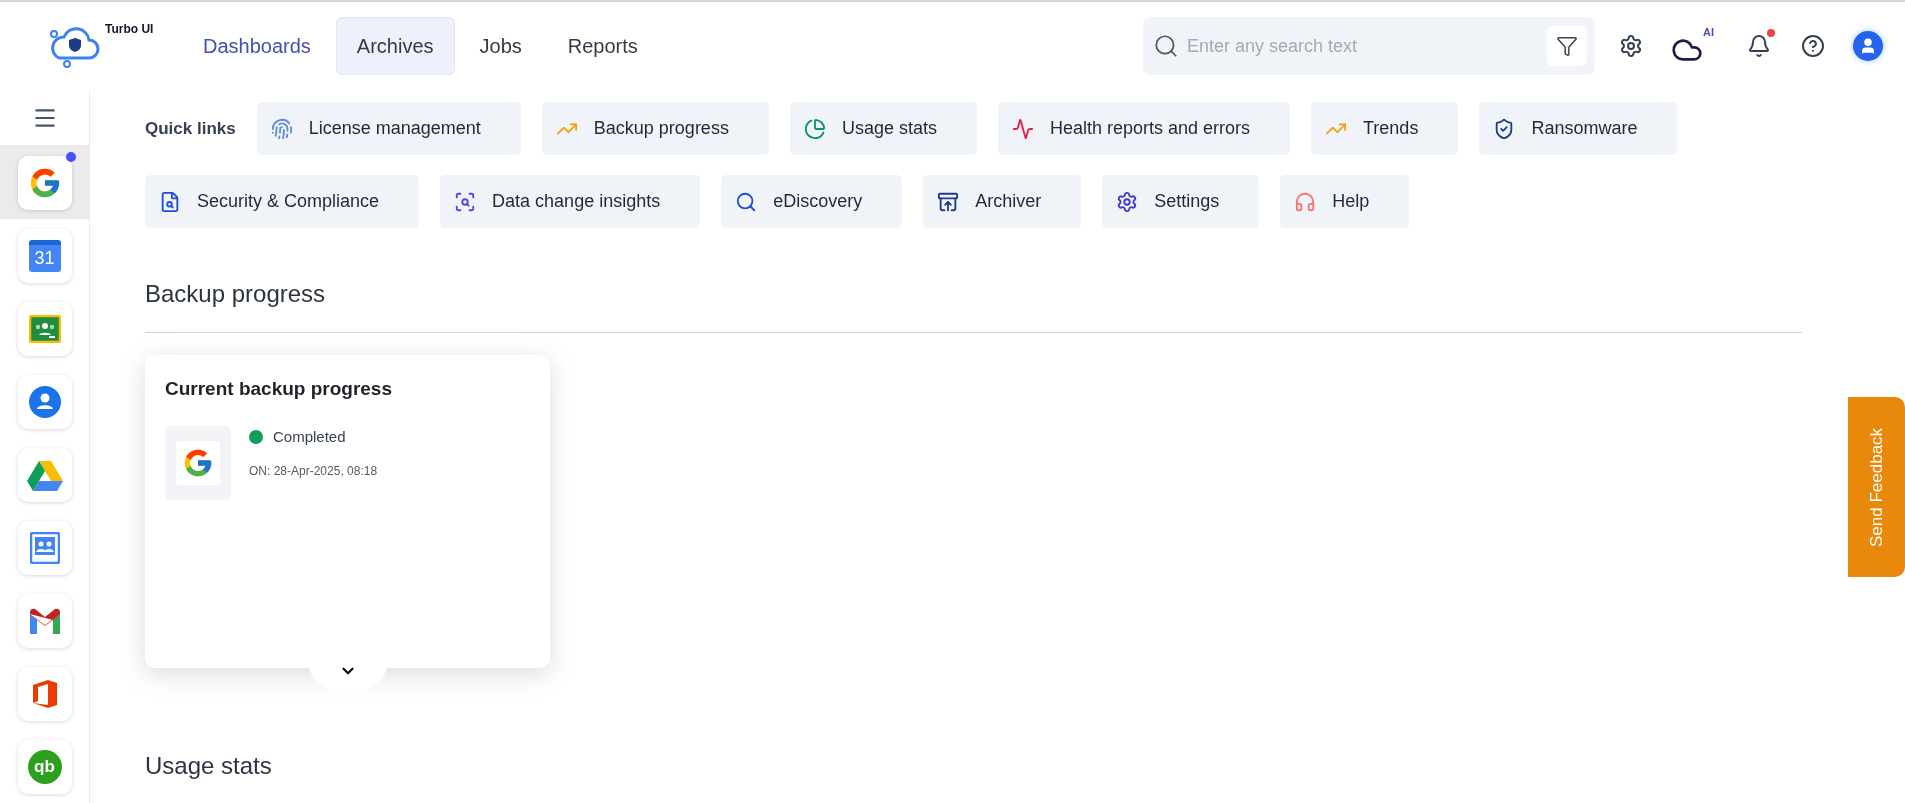 The image size is (1905, 803). What do you see at coordinates (948, 201) in the screenshot?
I see `archive-box-icon` at bounding box center [948, 201].